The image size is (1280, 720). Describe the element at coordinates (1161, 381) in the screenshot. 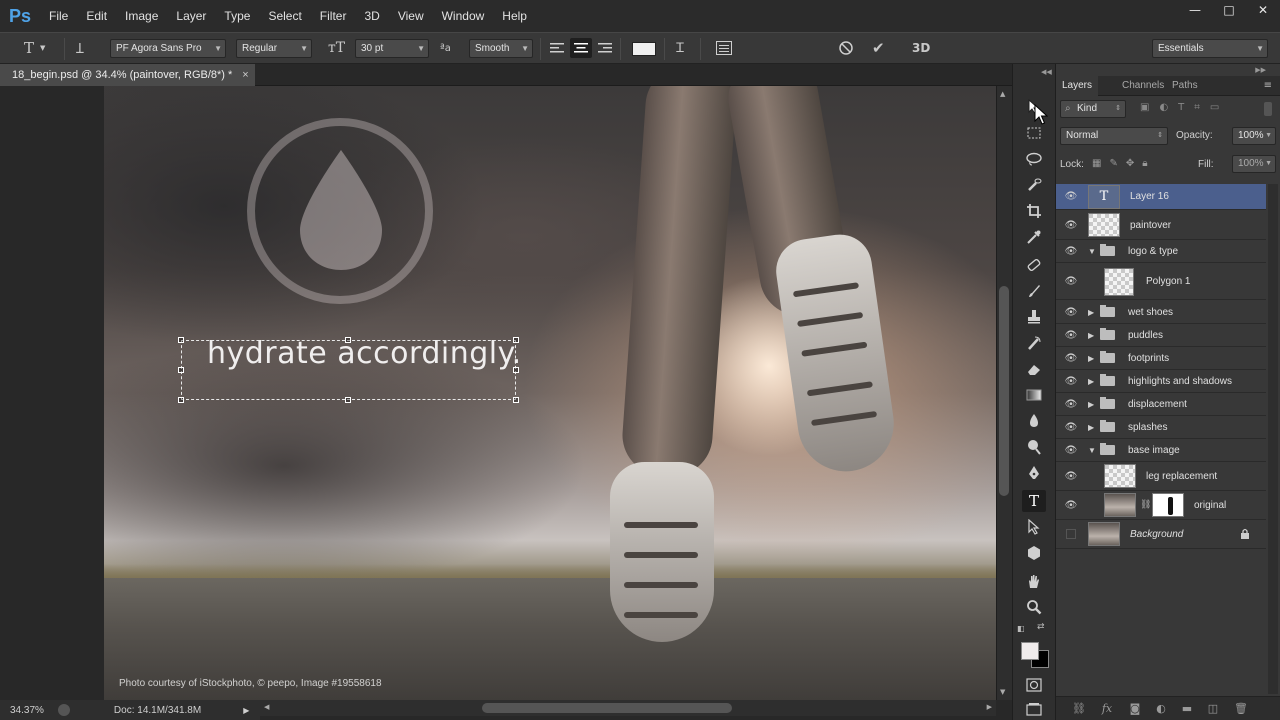

I see `layer-row-highlights-and-shadows: 👁︎ ▶ highlights and shadows` at that location.